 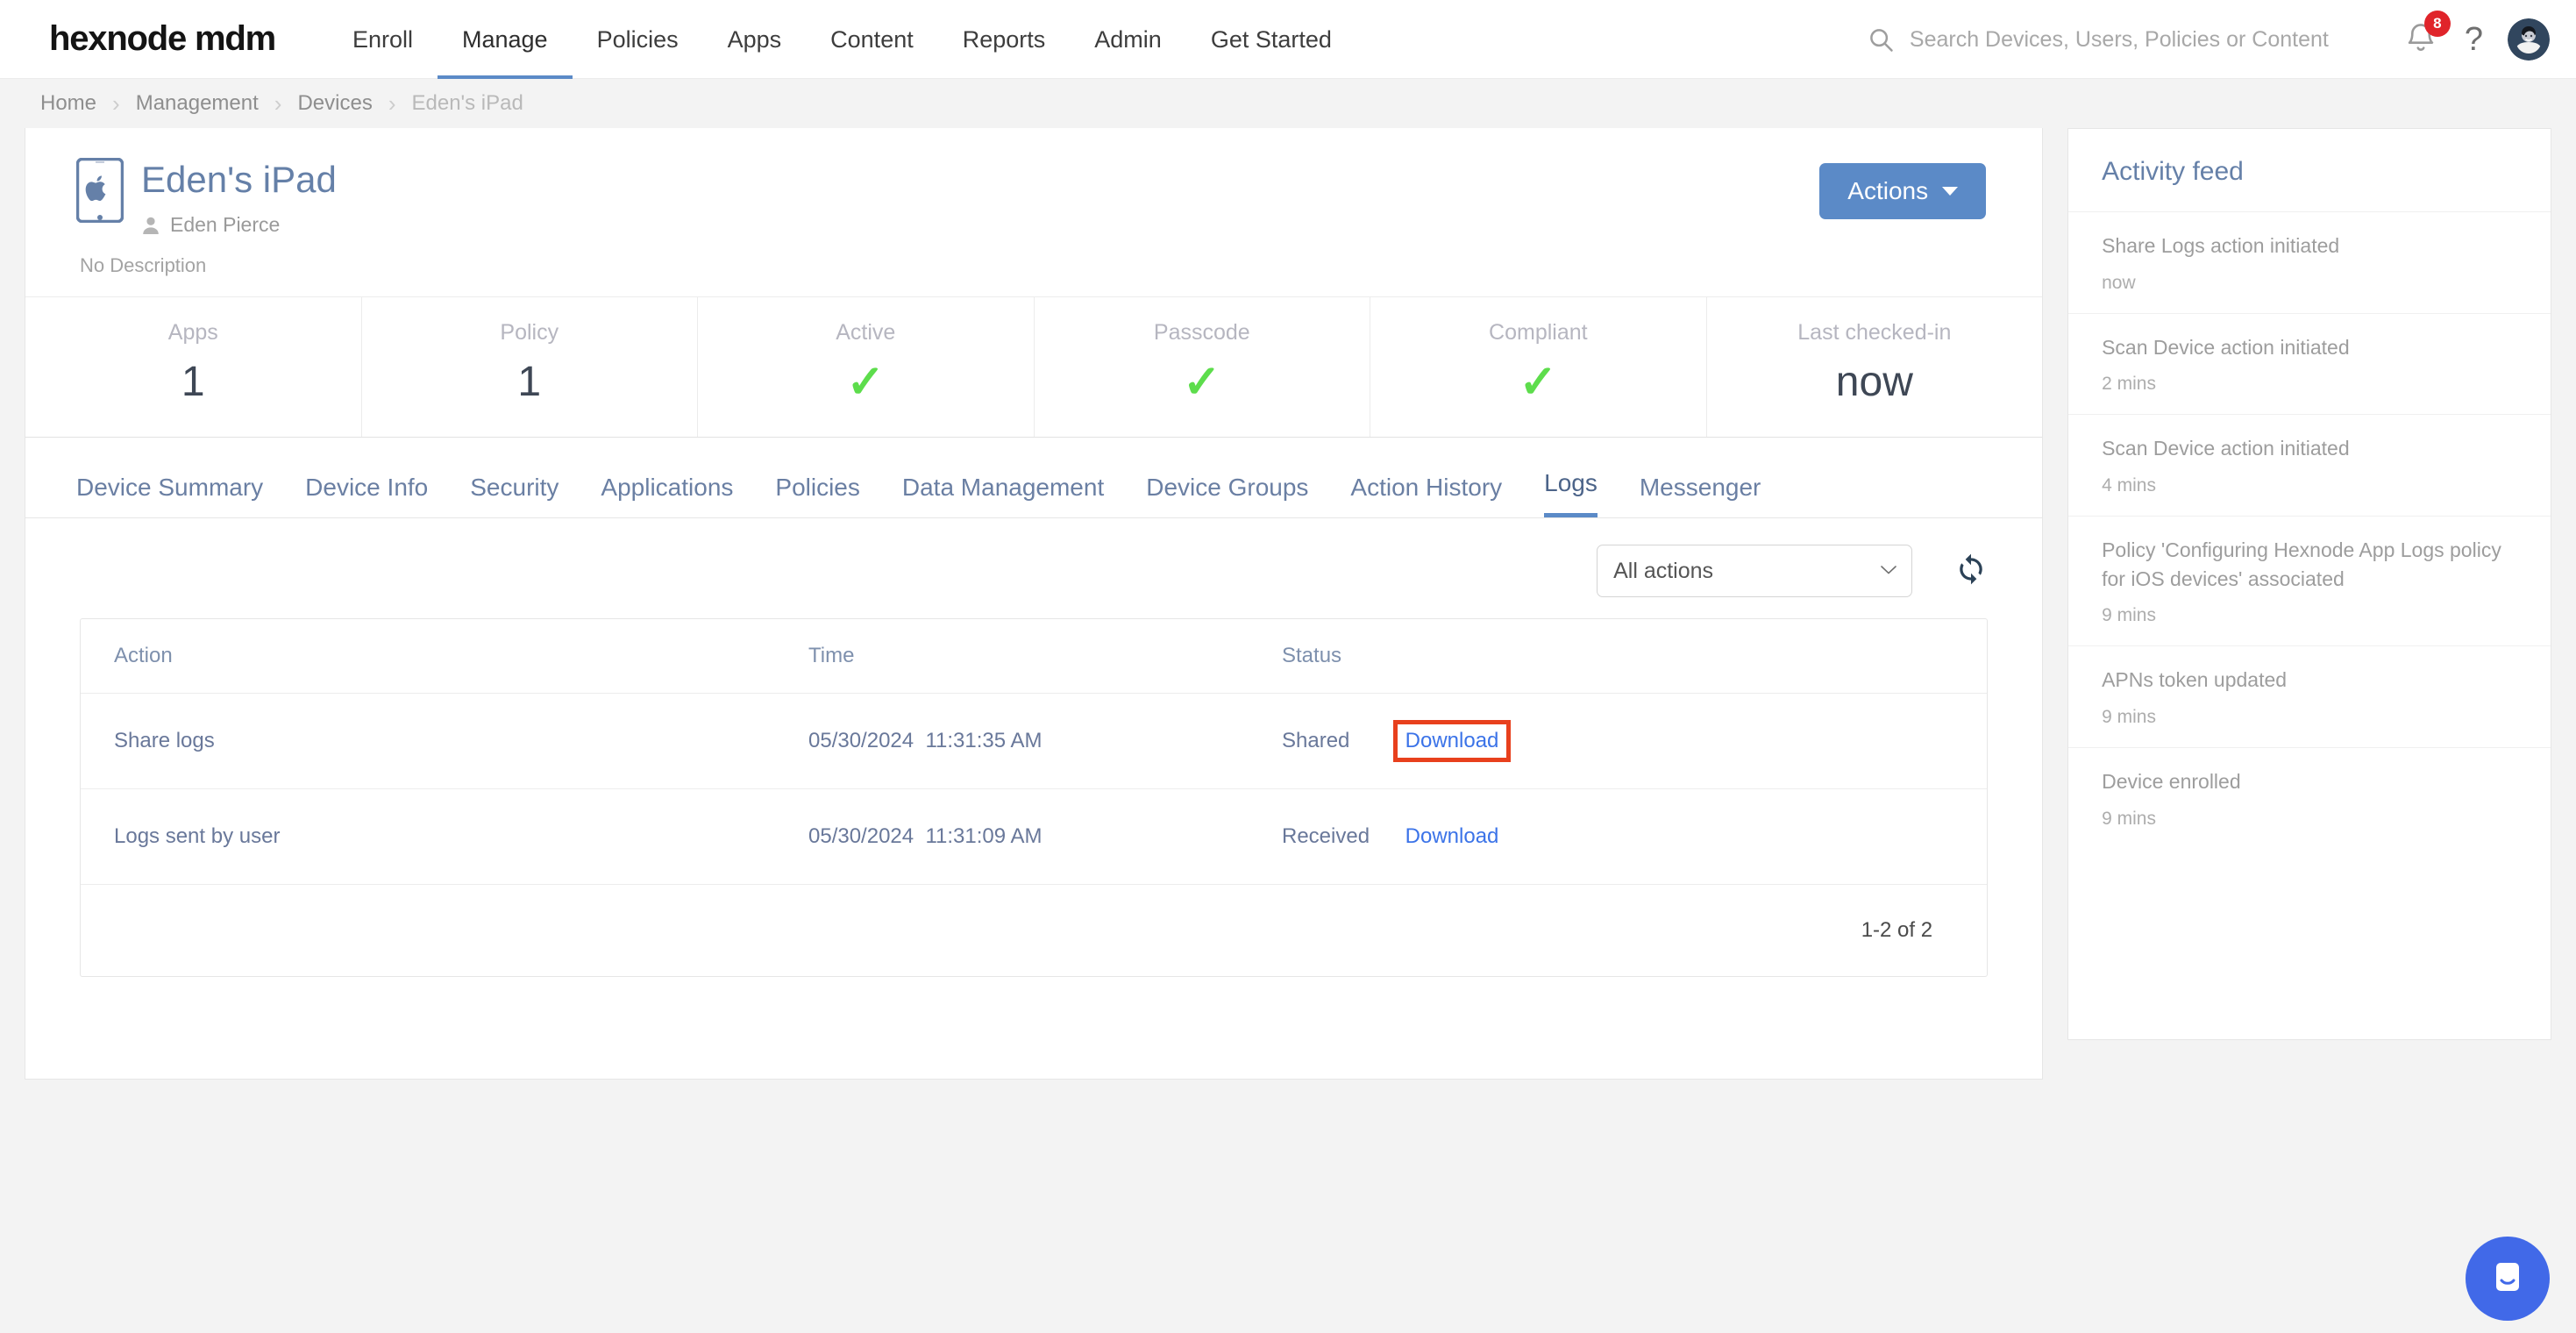 I want to click on help-icon: ?, so click(x=2474, y=40).